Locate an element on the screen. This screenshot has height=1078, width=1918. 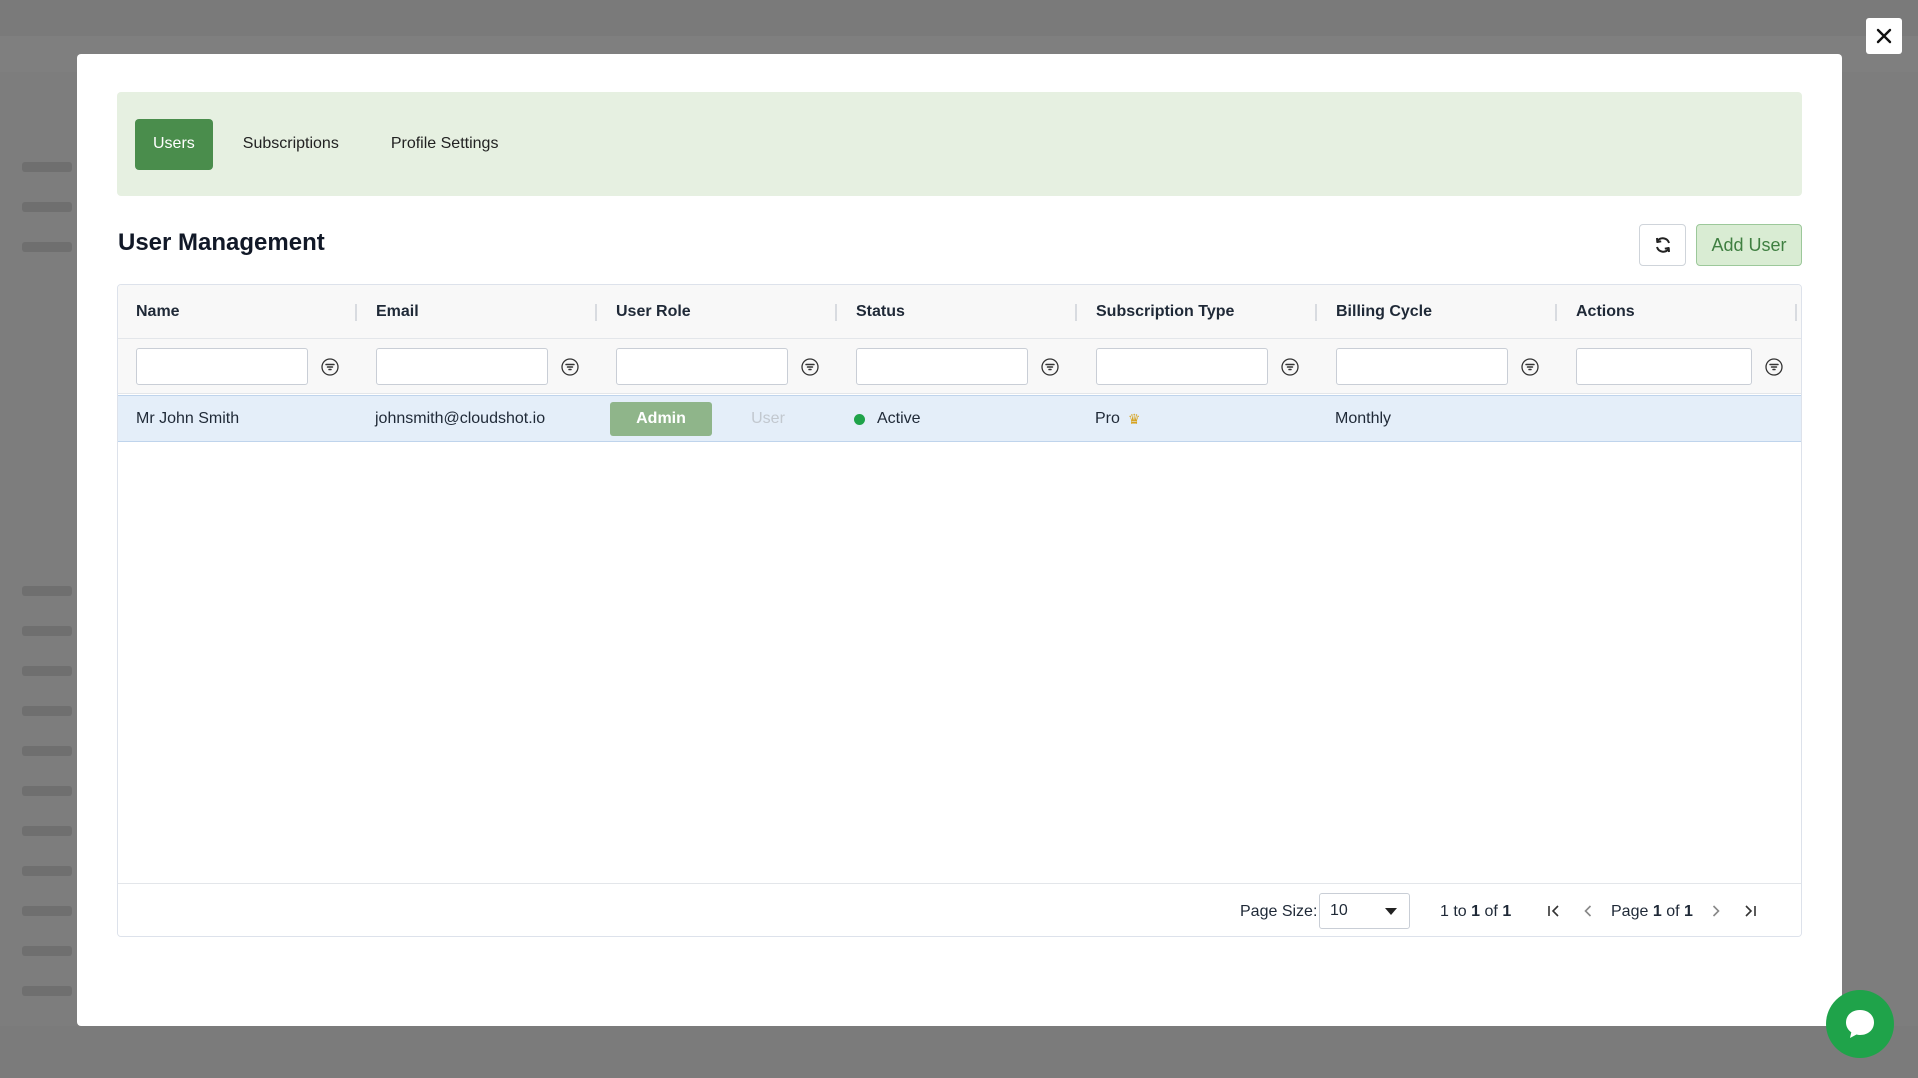
billing-cycle-filter-input is located at coordinates (1422, 366).